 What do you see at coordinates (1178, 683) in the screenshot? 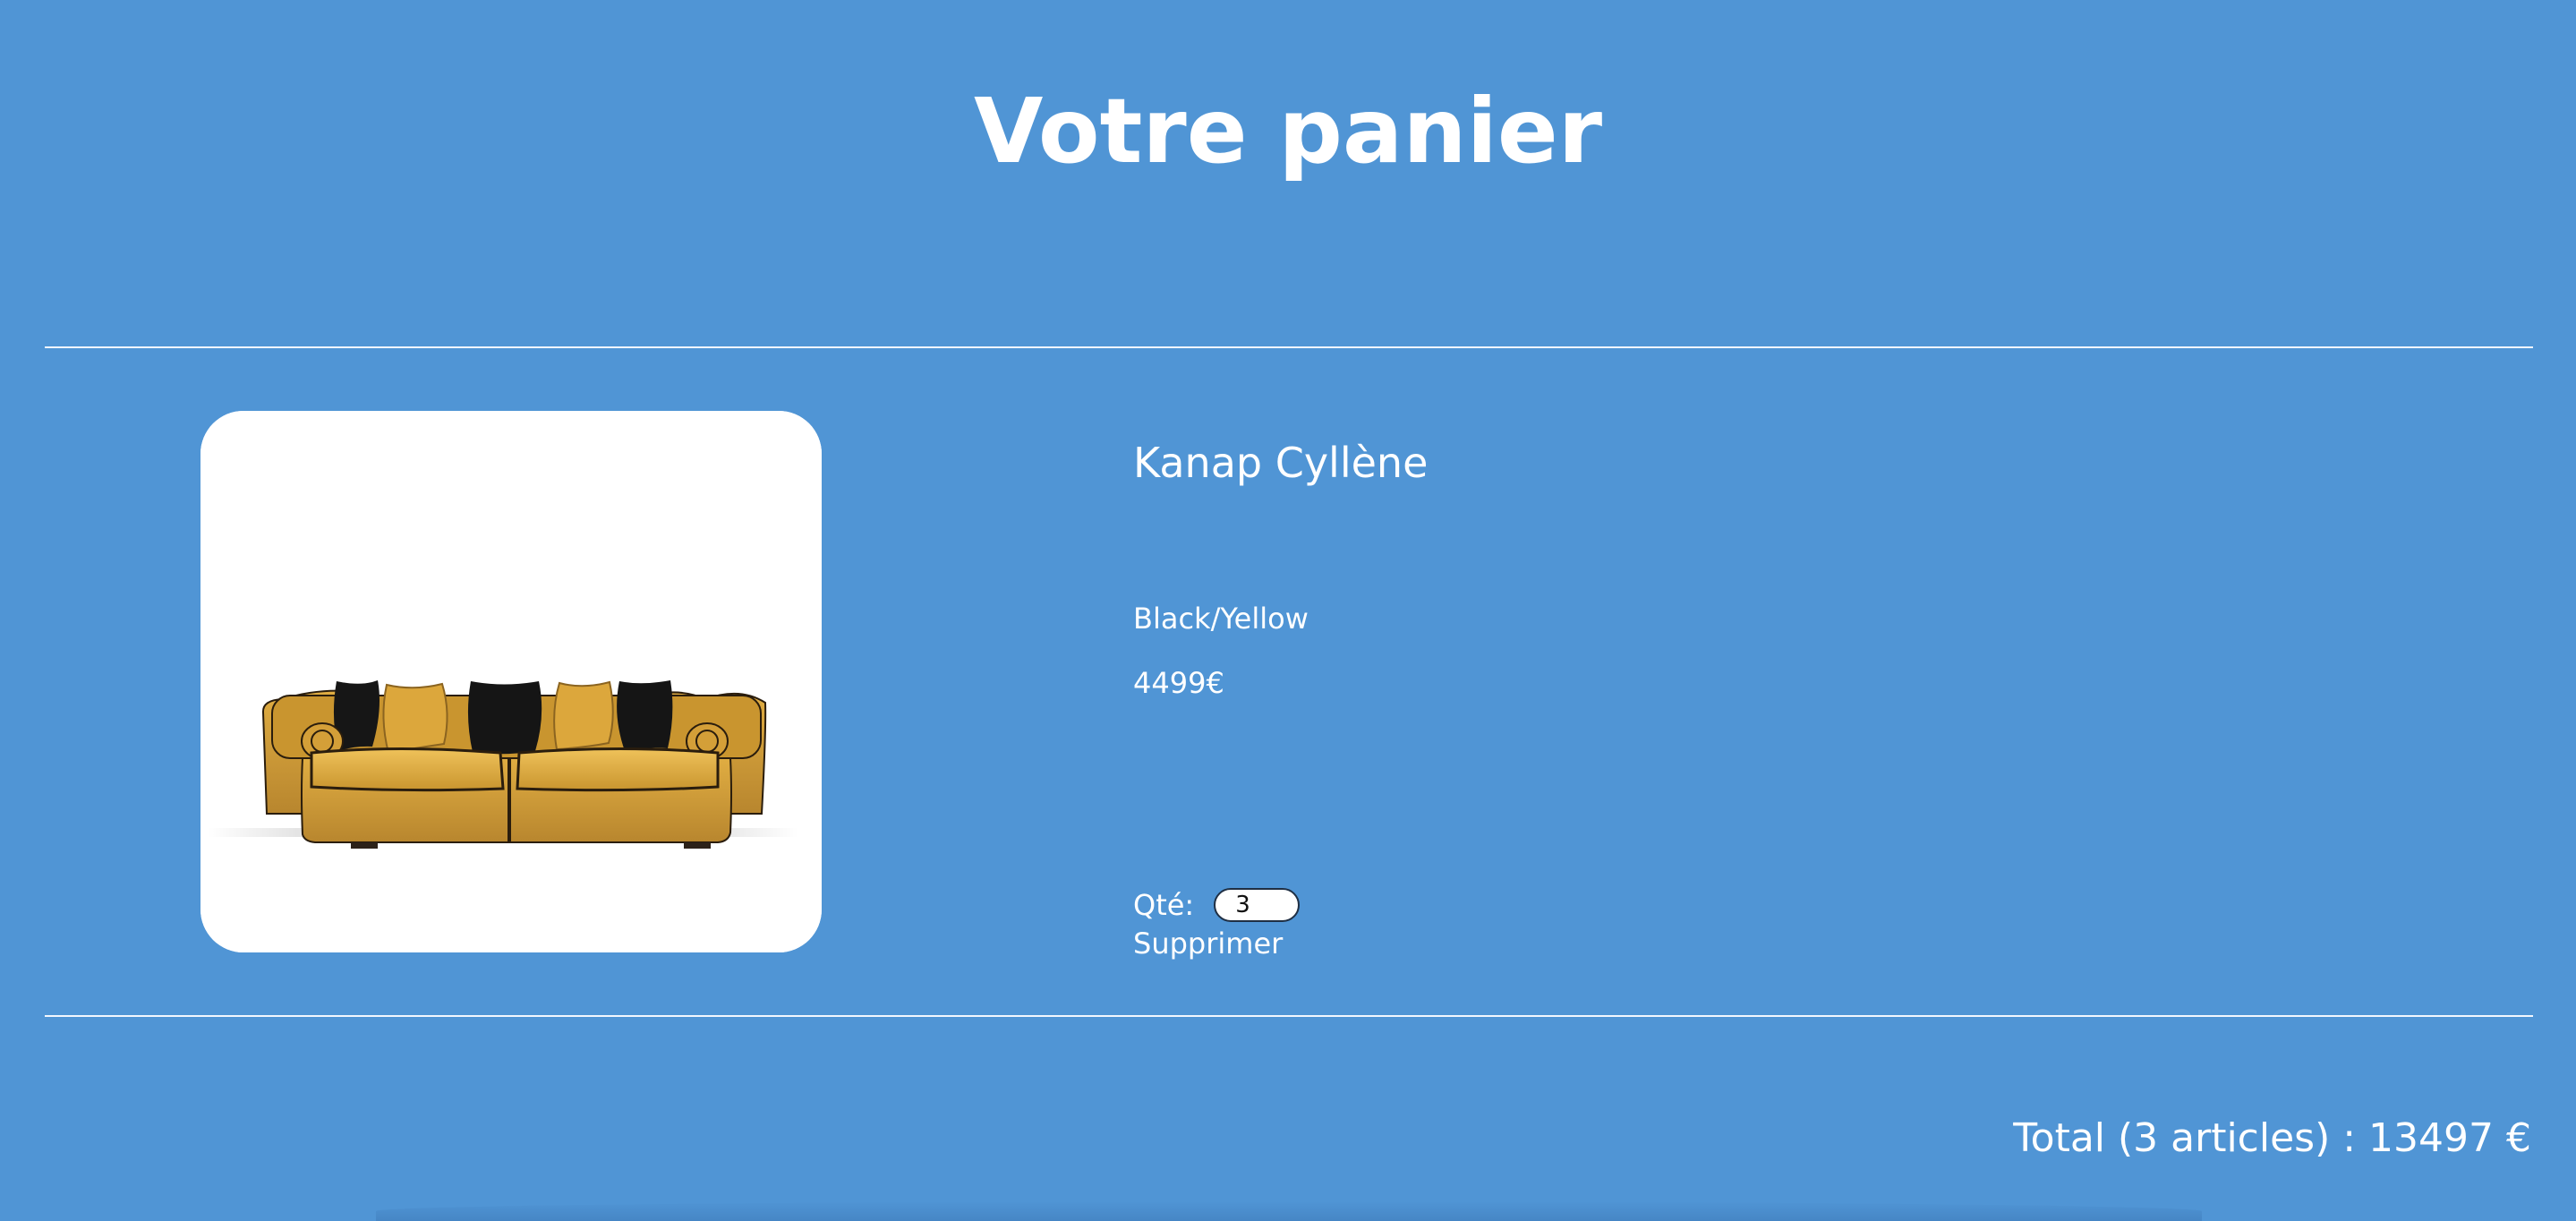
I see `product-price: 4499€` at bounding box center [1178, 683].